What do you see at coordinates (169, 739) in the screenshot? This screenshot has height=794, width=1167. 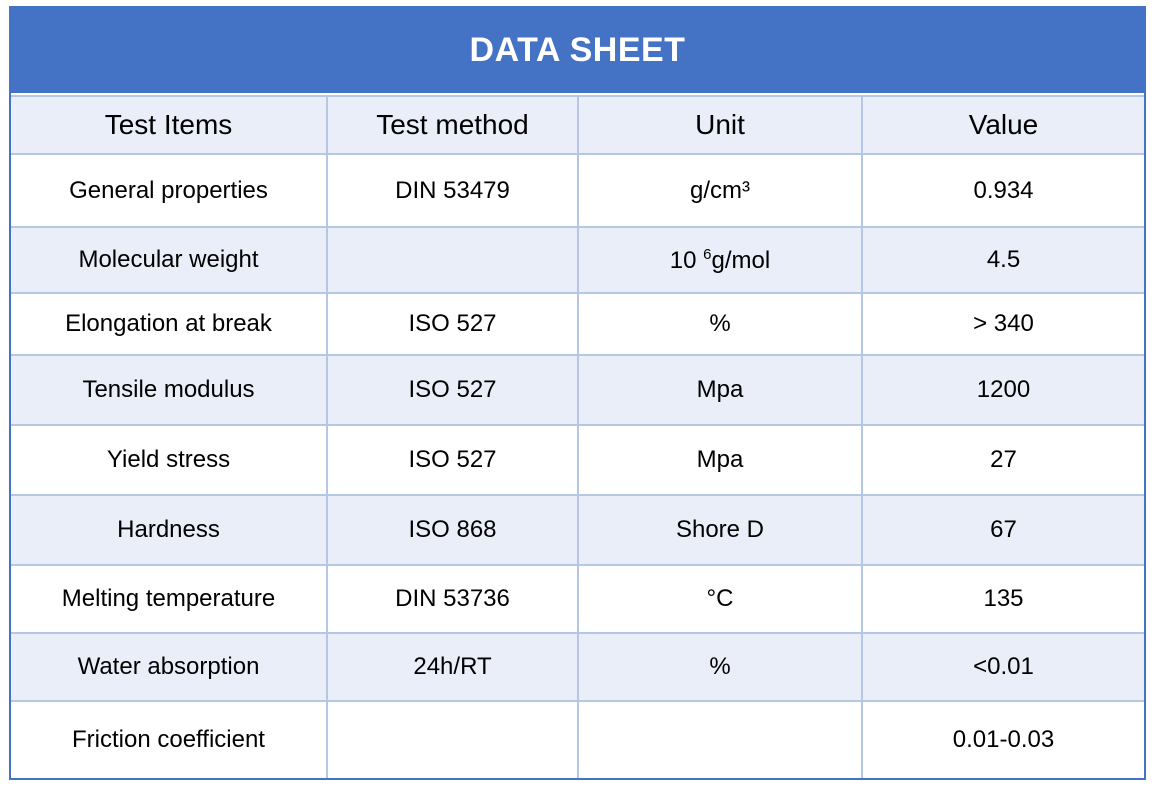 I see `cell-test-item: Friction coefficient` at bounding box center [169, 739].